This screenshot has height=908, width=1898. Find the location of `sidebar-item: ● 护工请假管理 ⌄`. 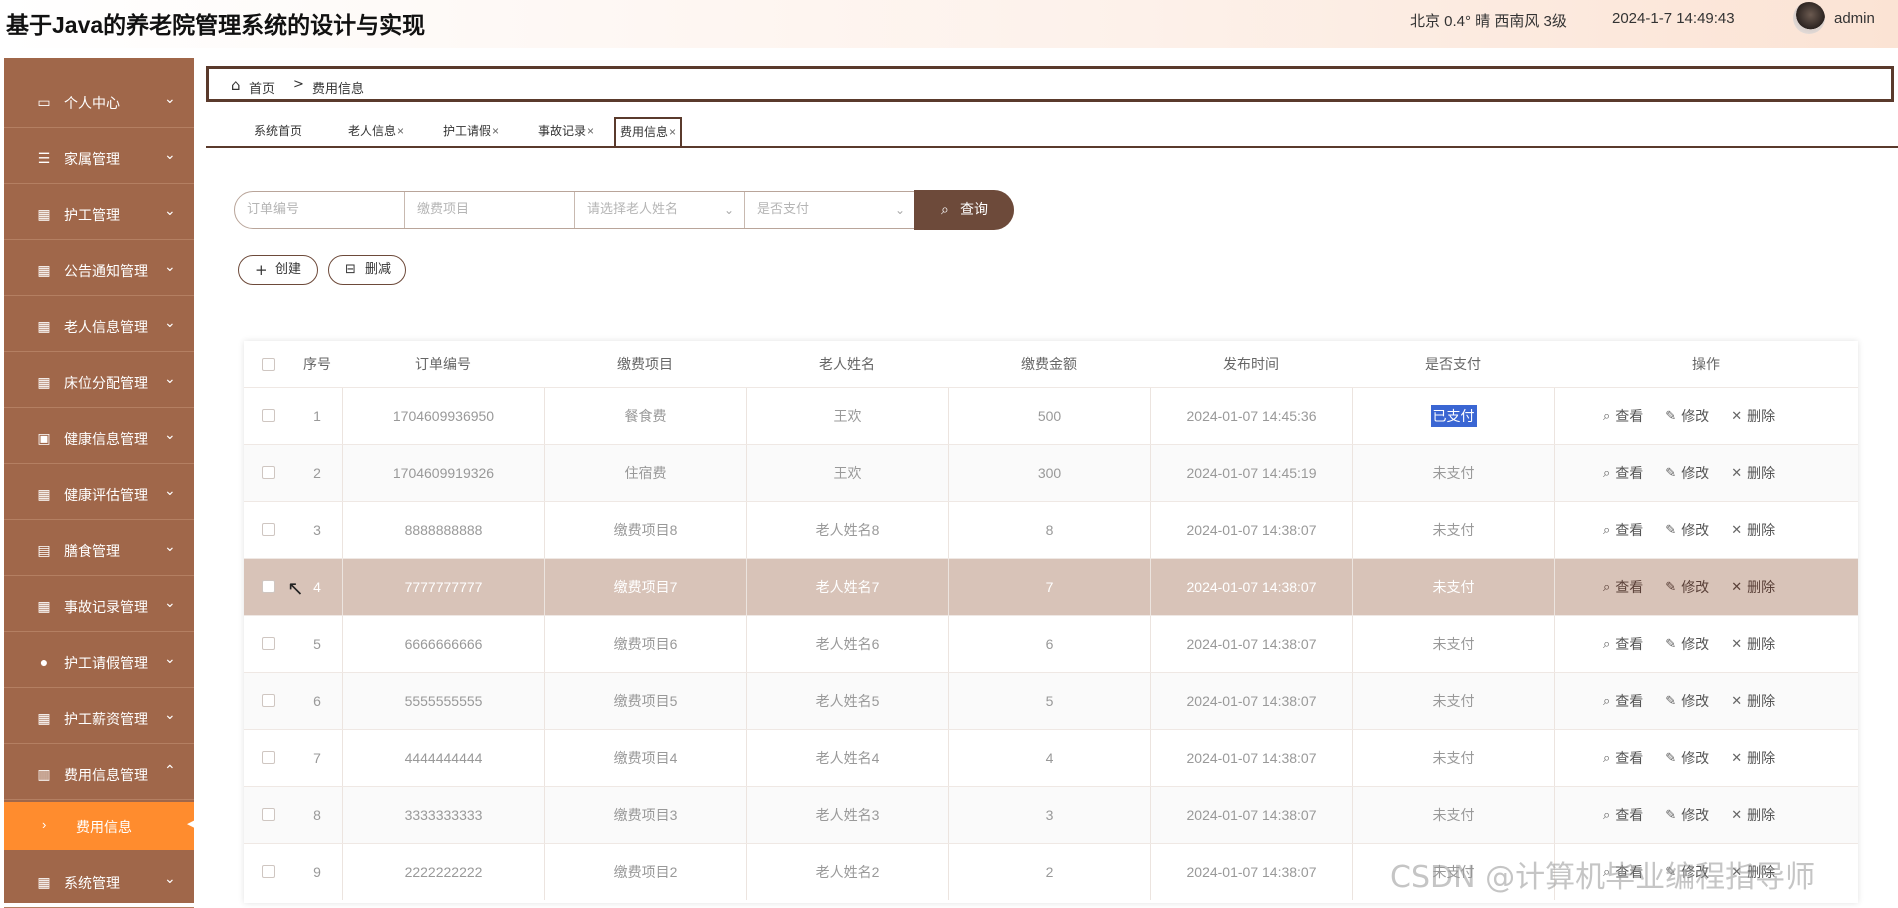

sidebar-item: ● 护工请假管理 ⌄ is located at coordinates (99, 662).